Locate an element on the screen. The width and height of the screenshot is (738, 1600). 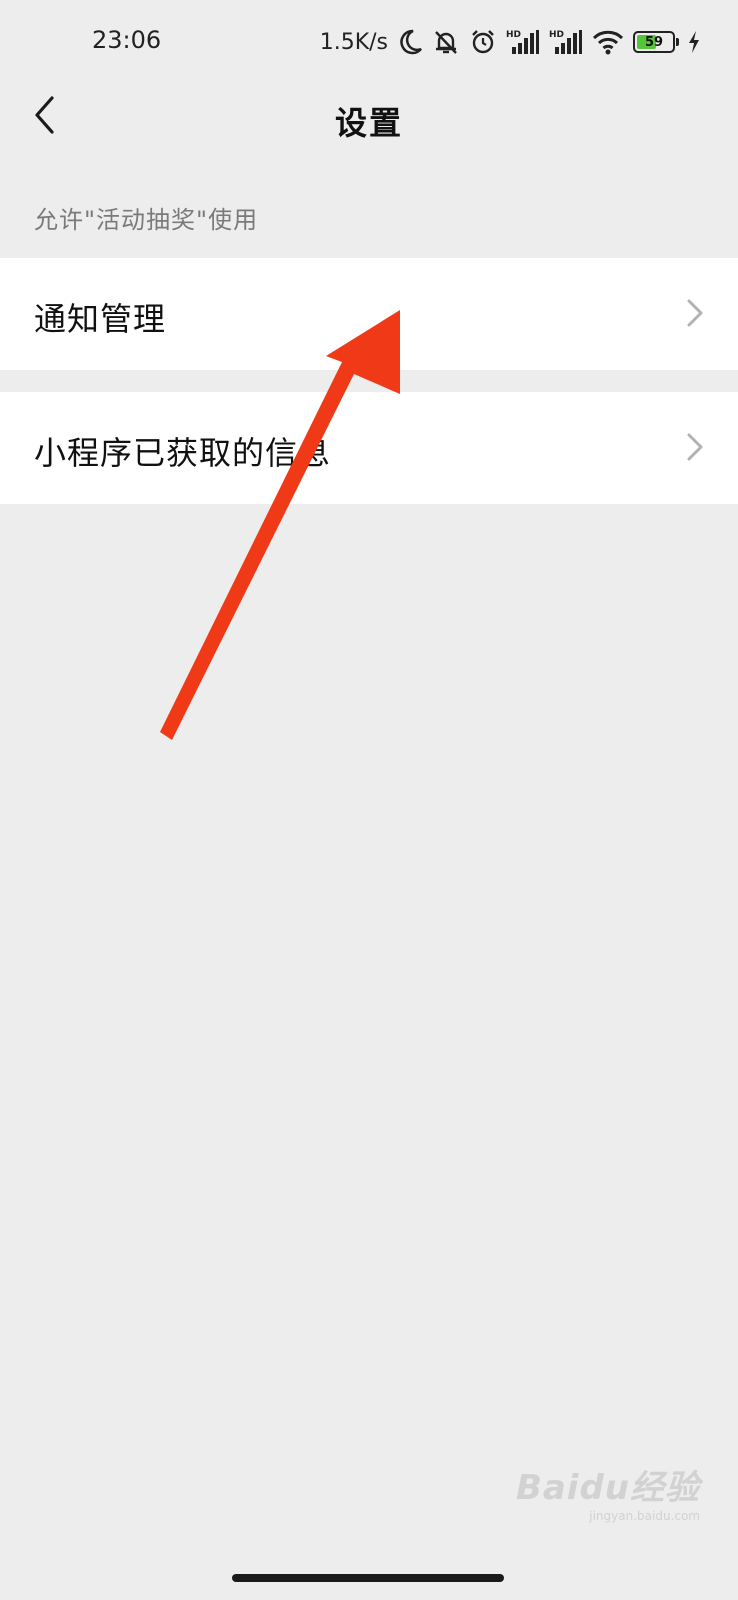
status-bar: 23:06 1.5K/s HD HD 59 is located at coordinates (369, 42).